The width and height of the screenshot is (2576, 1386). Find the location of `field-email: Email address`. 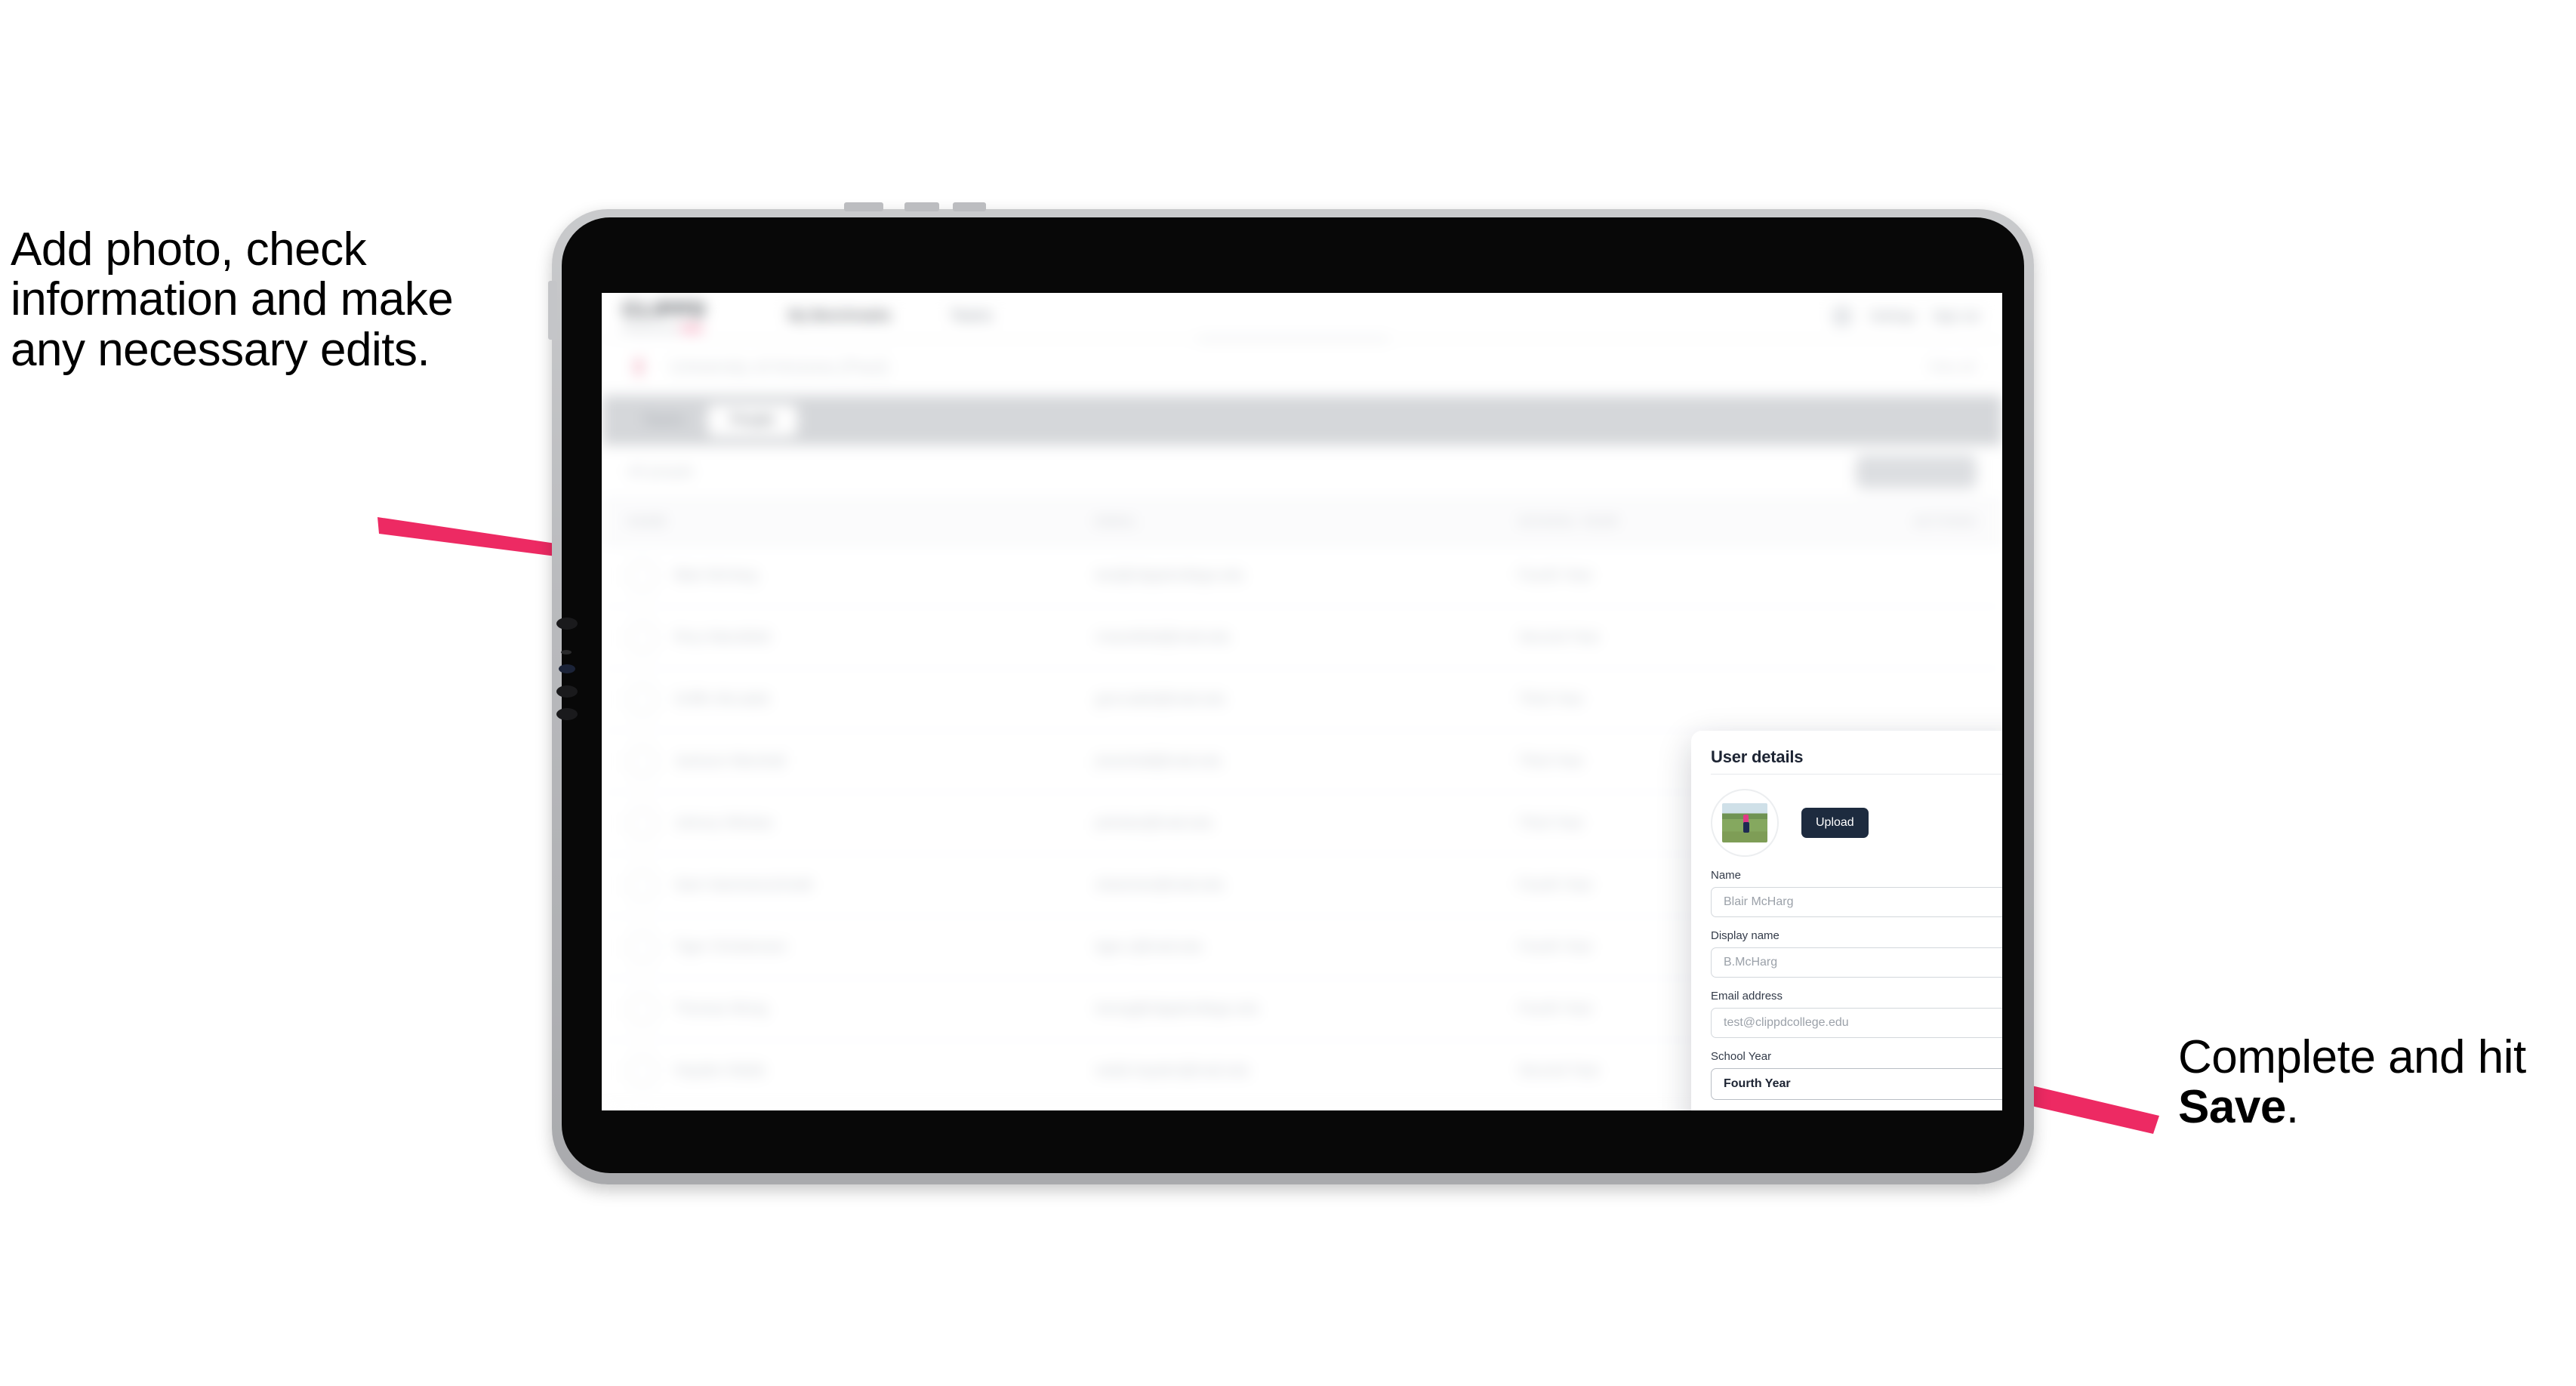

field-email: Email address is located at coordinates (1856, 1014).